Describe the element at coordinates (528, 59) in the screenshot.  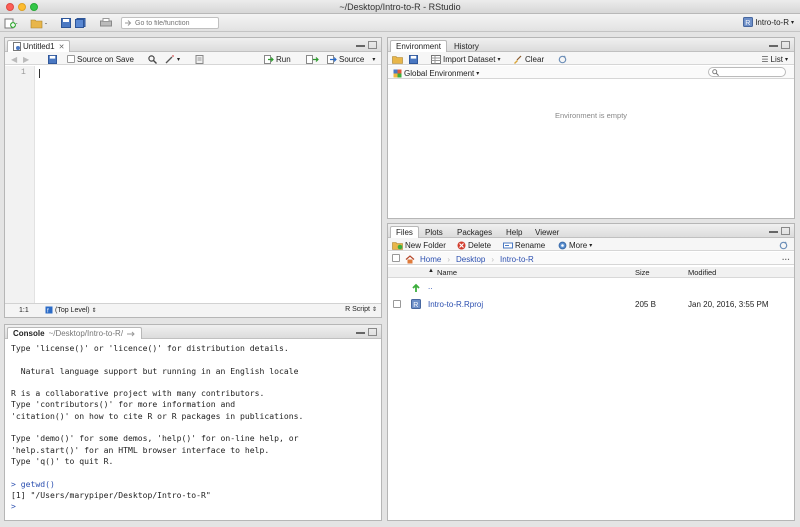
I see `clear-workspace-button: Clear` at that location.